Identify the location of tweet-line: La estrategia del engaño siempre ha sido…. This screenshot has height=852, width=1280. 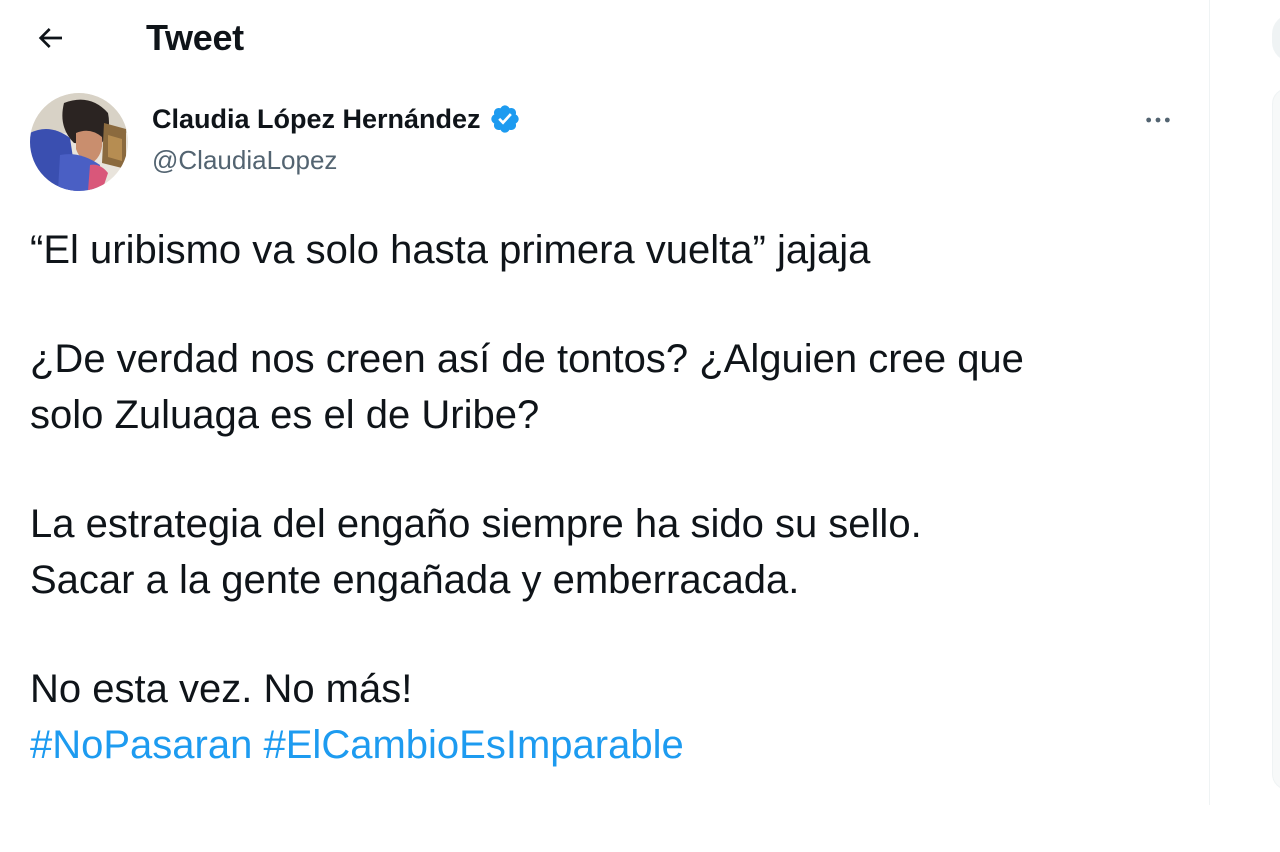
(476, 524).